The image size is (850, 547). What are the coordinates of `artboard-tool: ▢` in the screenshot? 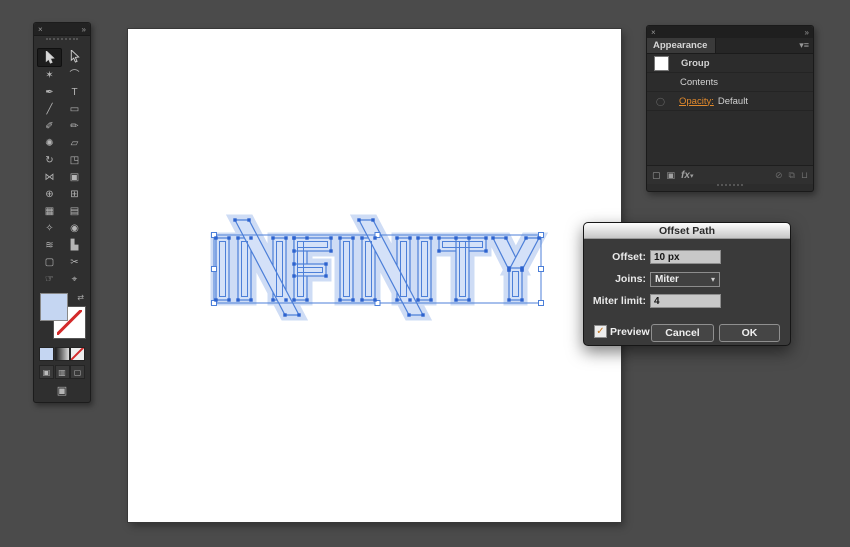 It's located at (49, 262).